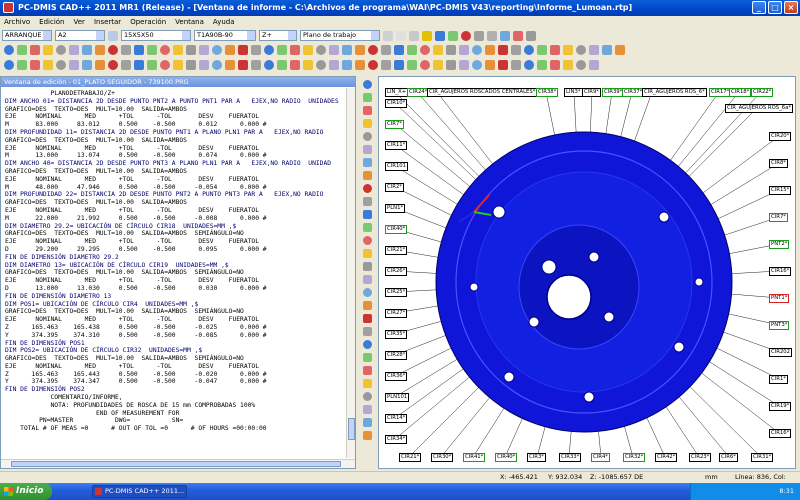 The image size is (800, 500). Describe the element at coordinates (531, 35) in the screenshot. I see `settings-icon` at that location.